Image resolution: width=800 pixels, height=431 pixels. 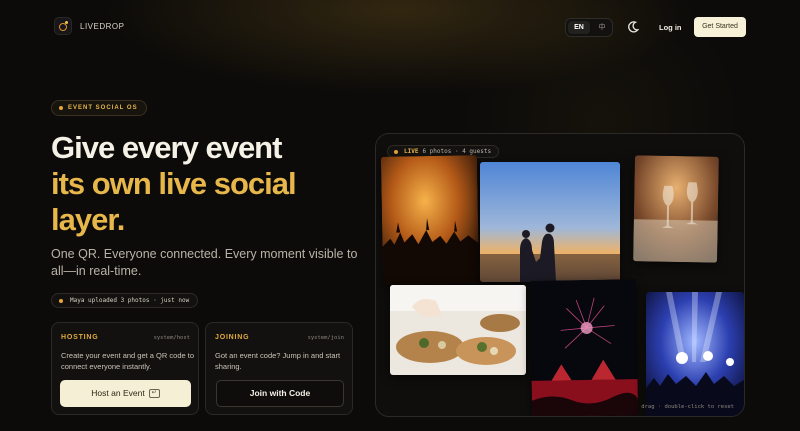 I want to click on live-stats: 6 photos · 4 guests, so click(x=457, y=151).